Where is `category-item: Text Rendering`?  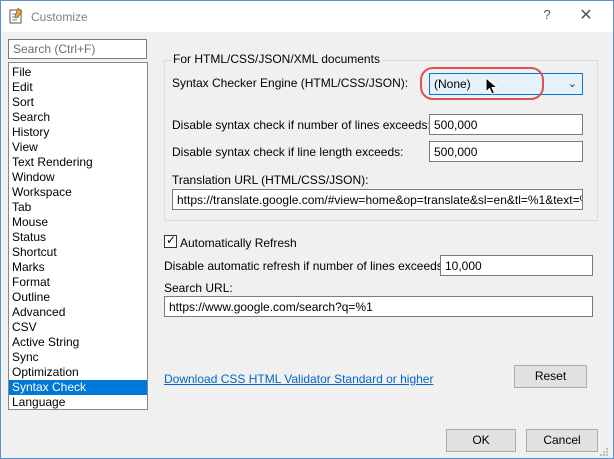 category-item: Text Rendering is located at coordinates (78, 162).